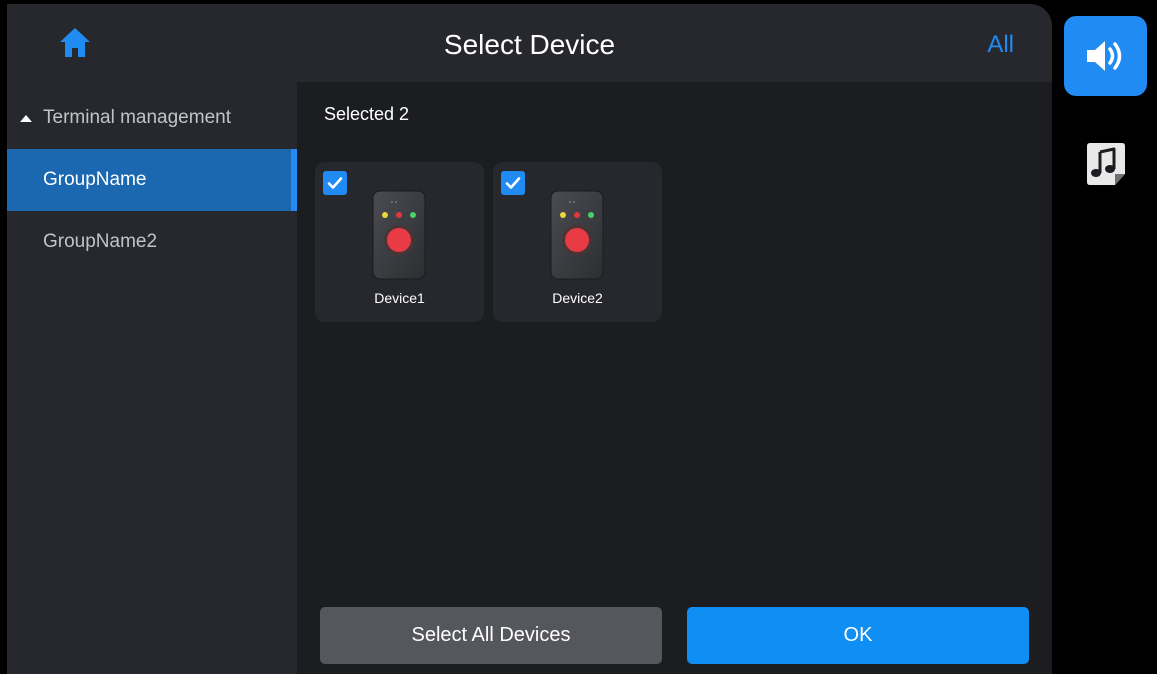  I want to click on caret-up-icon, so click(26, 118).